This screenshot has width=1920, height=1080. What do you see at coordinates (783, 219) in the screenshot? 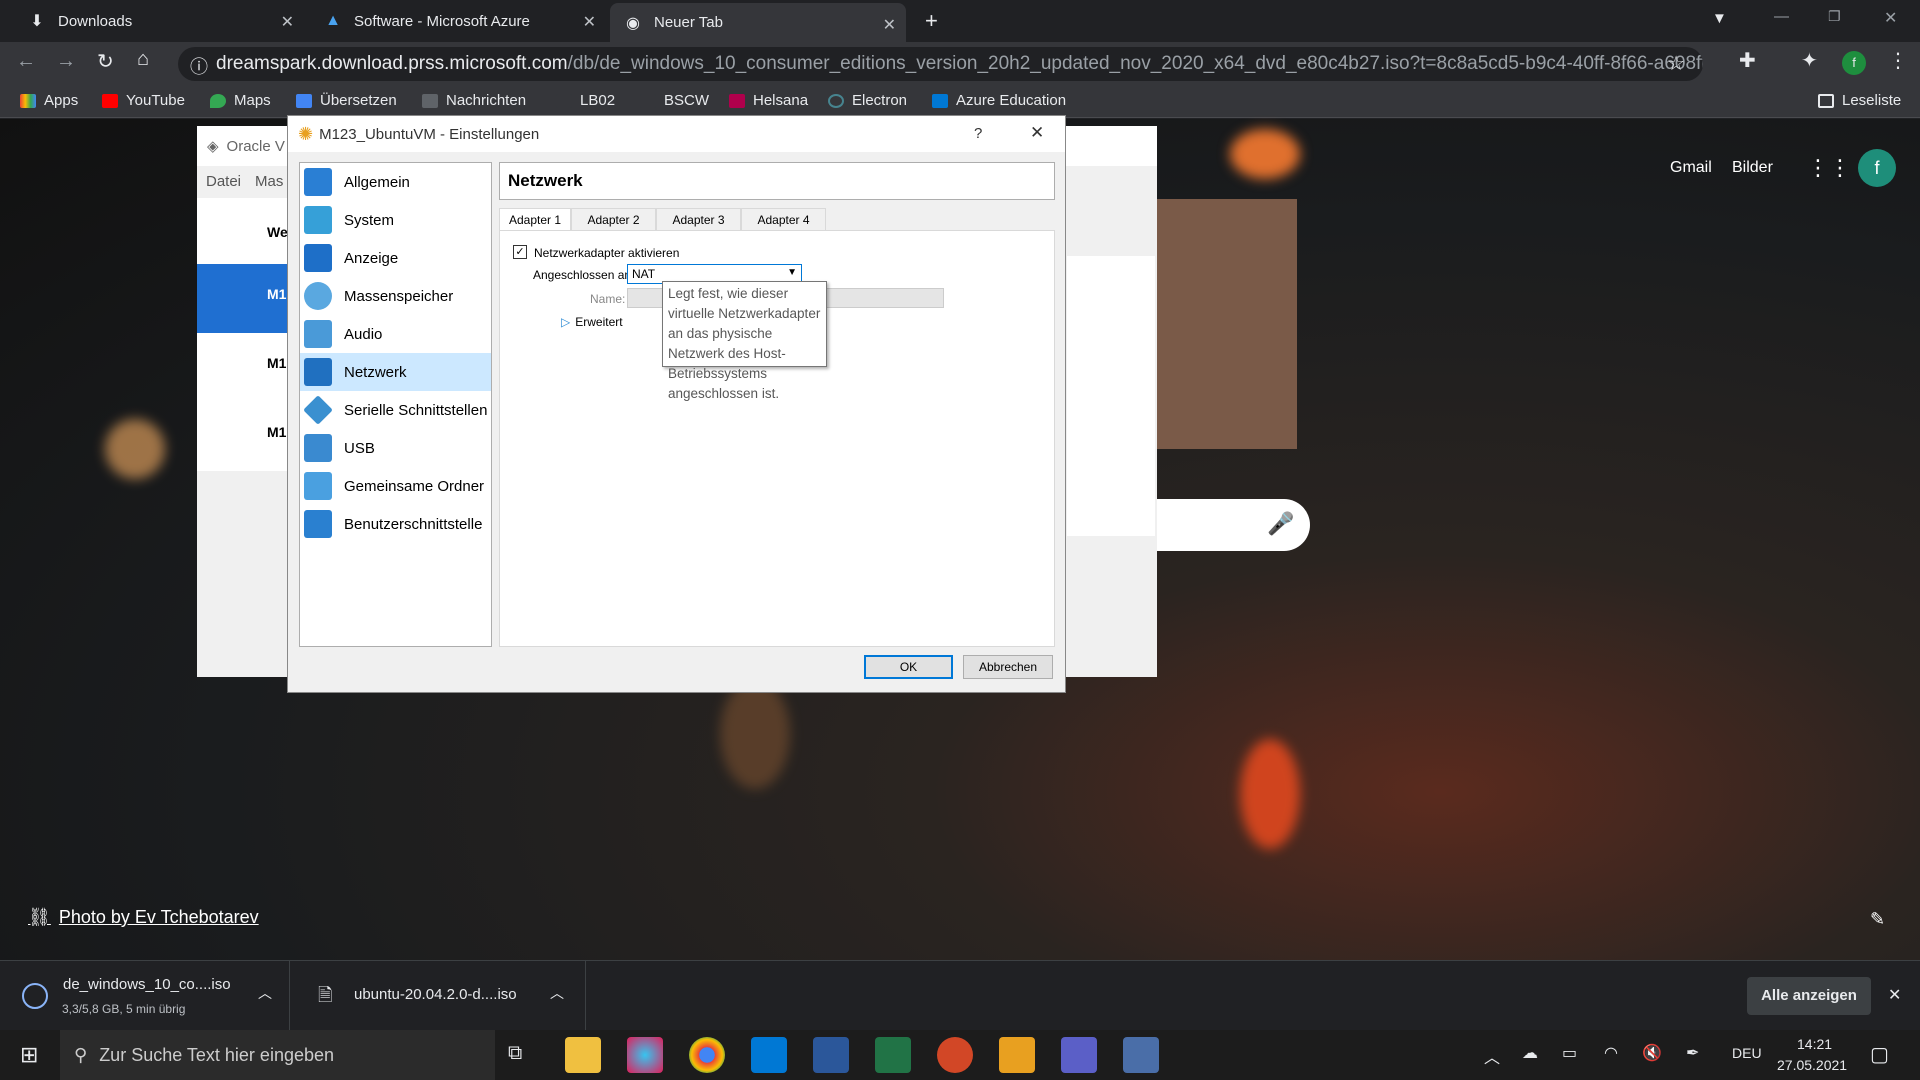
I see `tab-adapter-4: Adapter 4` at bounding box center [783, 219].